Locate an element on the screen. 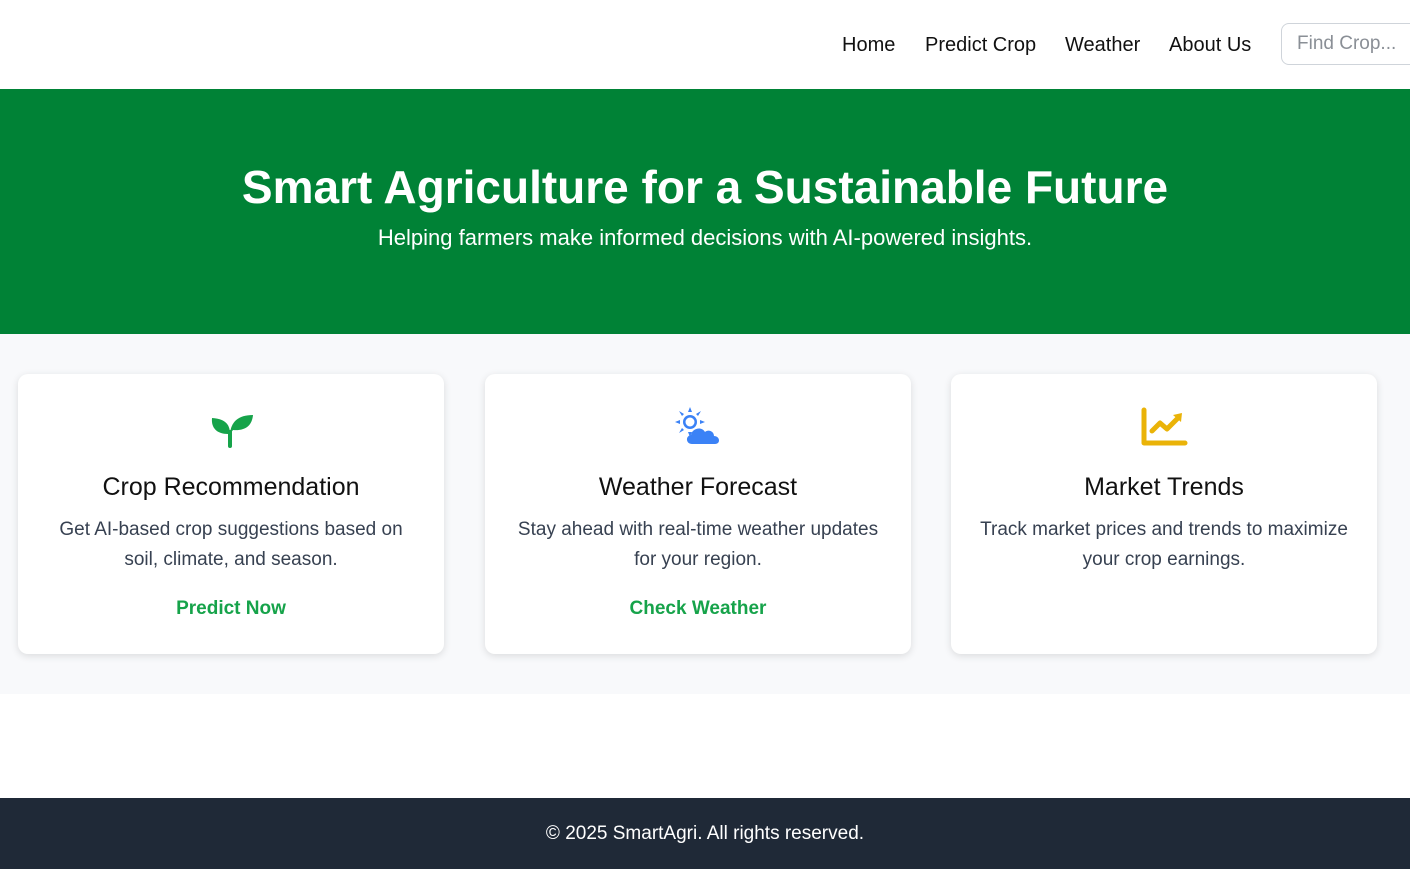 This screenshot has width=1410, height=869. chart-line-icon is located at coordinates (1164, 427).